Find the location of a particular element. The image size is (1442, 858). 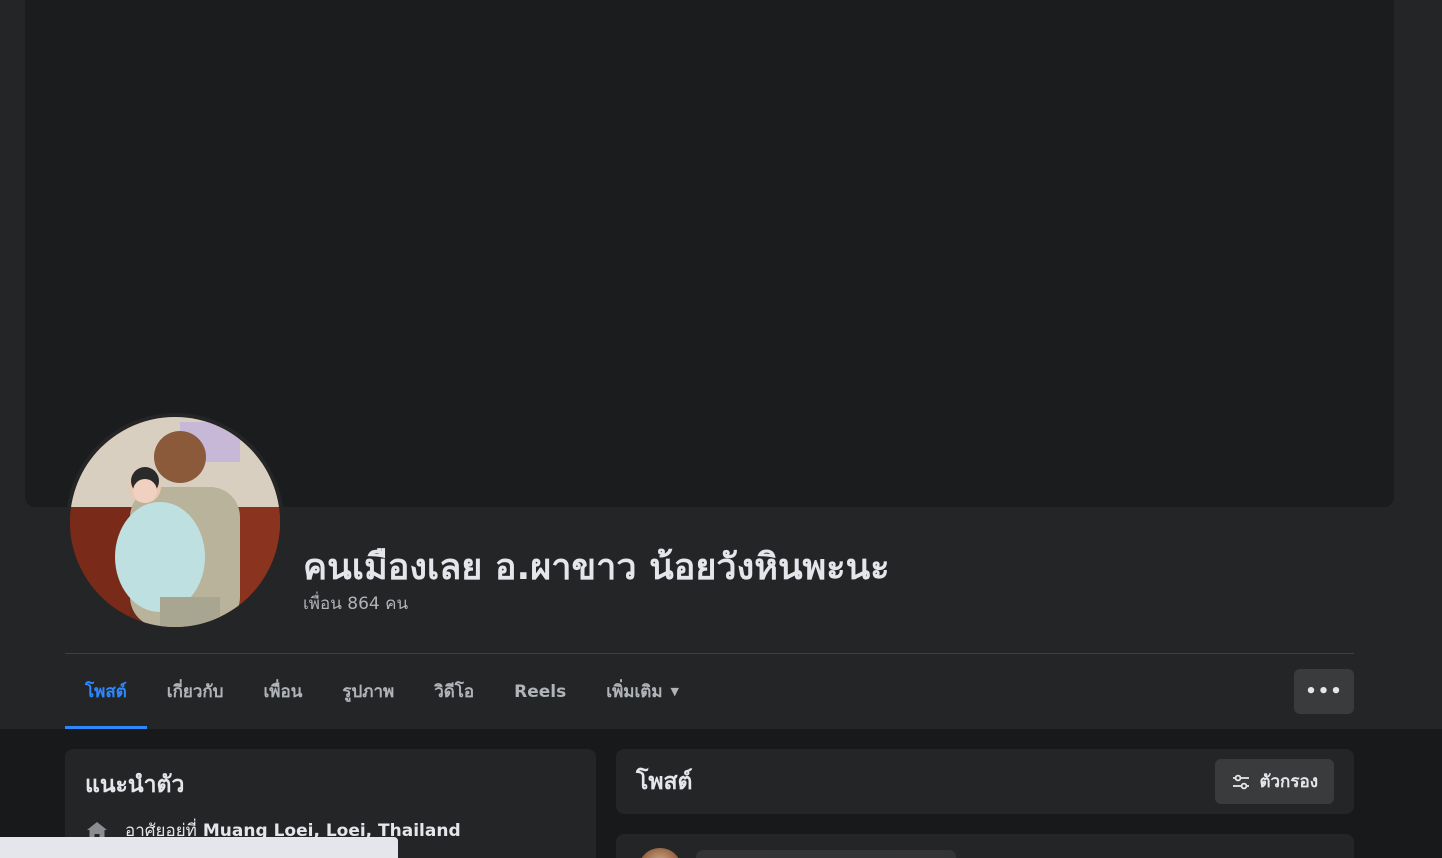

filter-label: ตัวกรอง is located at coordinates (1288, 782).